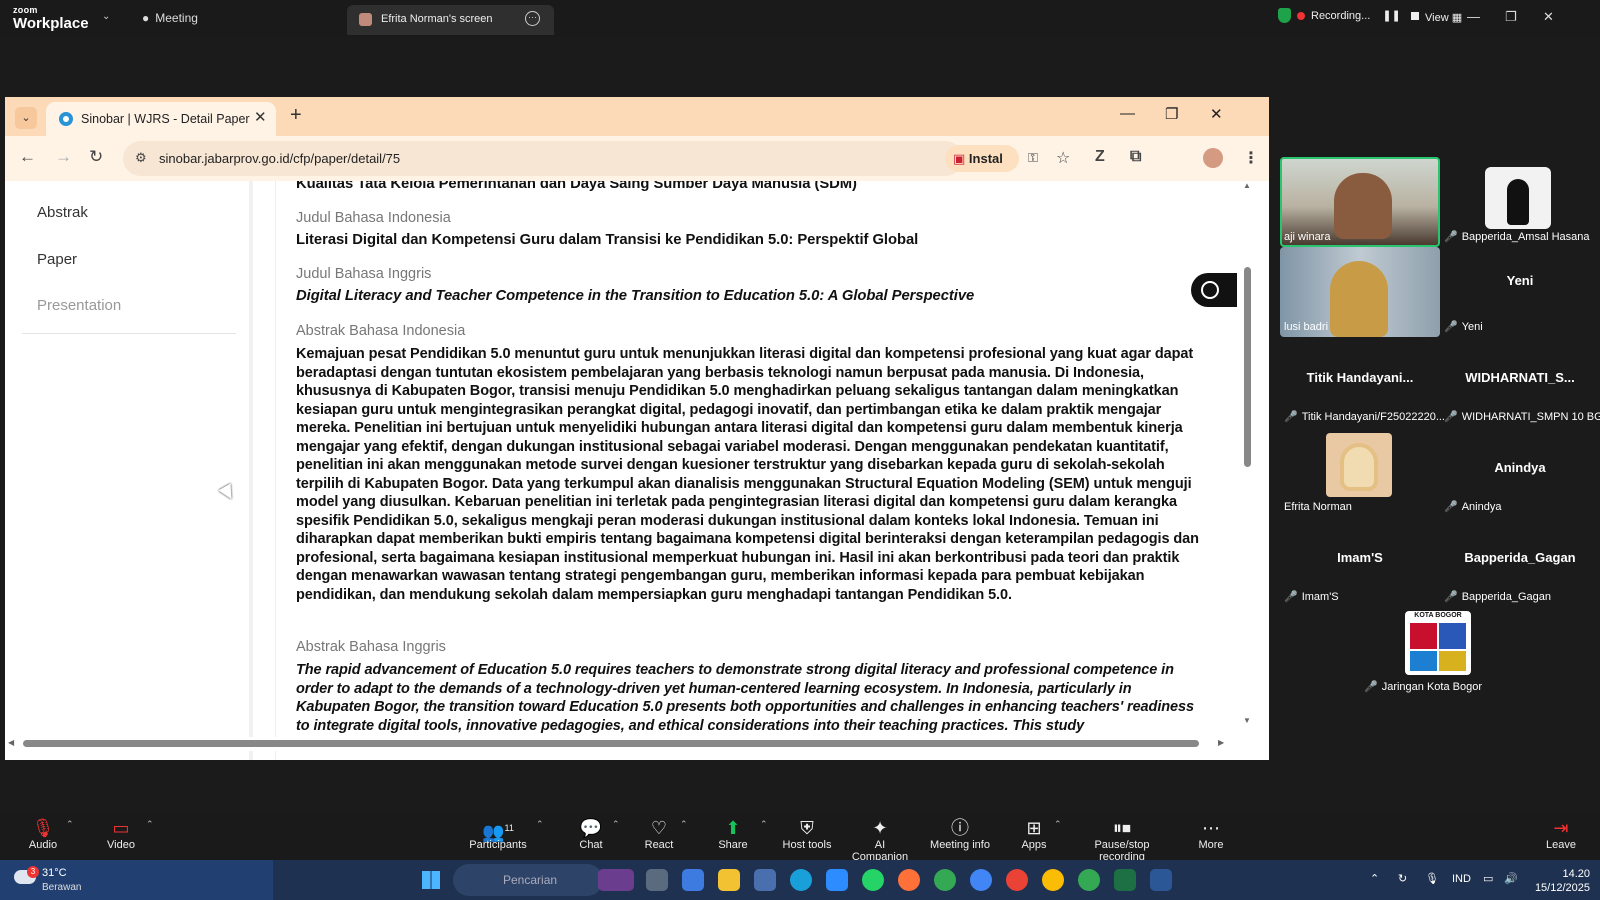 The width and height of the screenshot is (1600, 900). I want to click on firefox-icon, so click(909, 880).